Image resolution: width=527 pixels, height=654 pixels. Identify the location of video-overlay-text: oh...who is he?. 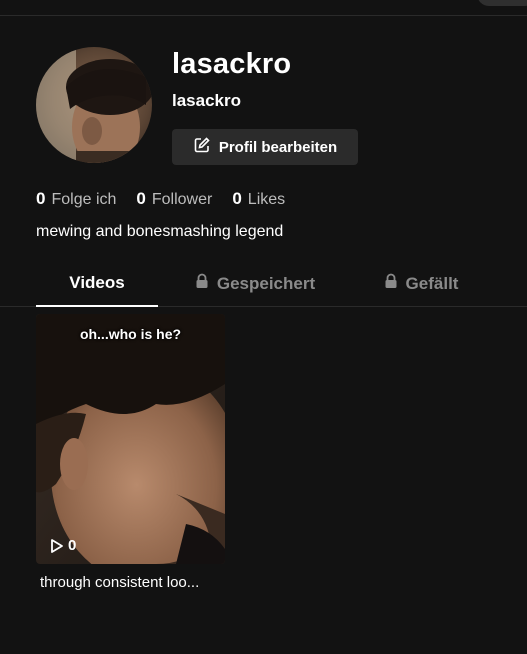
(130, 334).